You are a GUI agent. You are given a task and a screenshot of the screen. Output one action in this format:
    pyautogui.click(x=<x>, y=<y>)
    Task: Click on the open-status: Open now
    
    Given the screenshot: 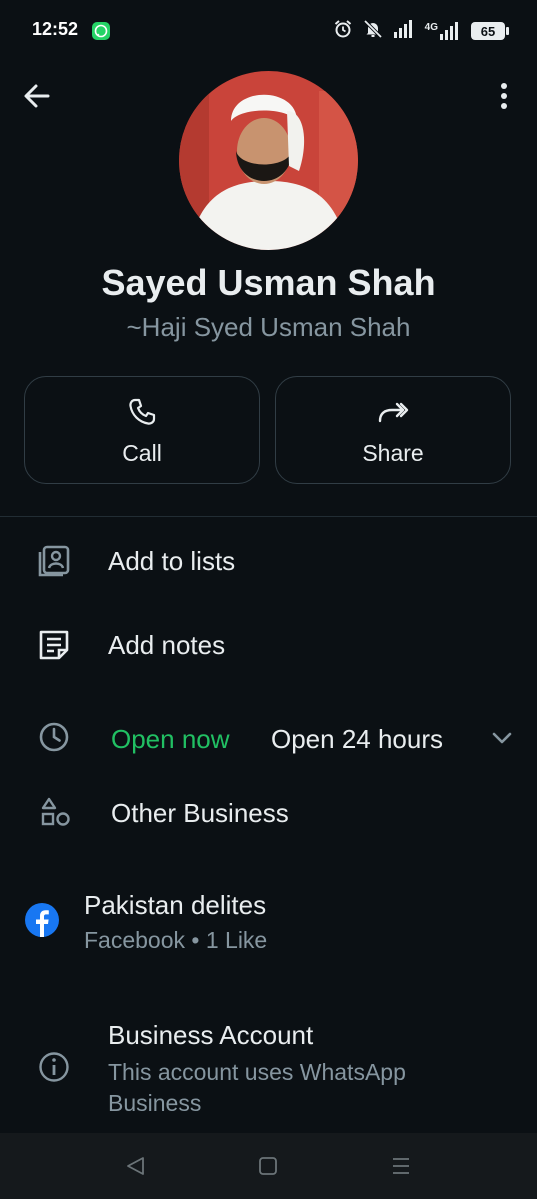 What is the action you would take?
    pyautogui.click(x=170, y=739)
    